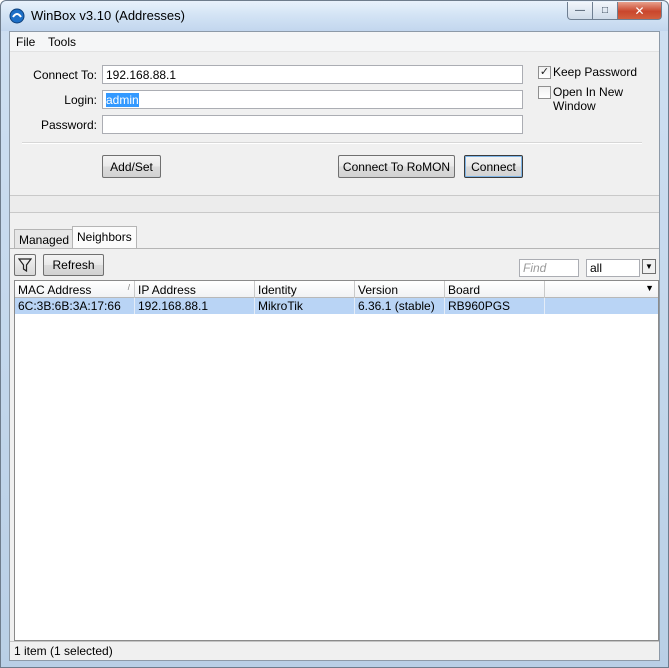 The height and width of the screenshot is (668, 669). I want to click on login-input: admin, so click(312, 99).